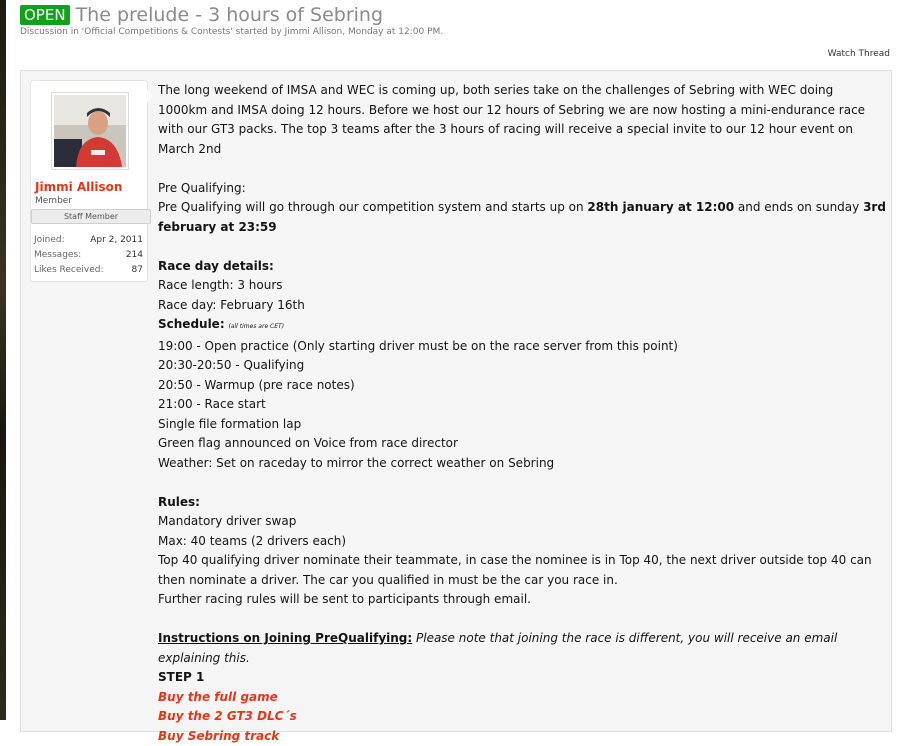  I want to click on rules-heading: Rules:, so click(522, 503).